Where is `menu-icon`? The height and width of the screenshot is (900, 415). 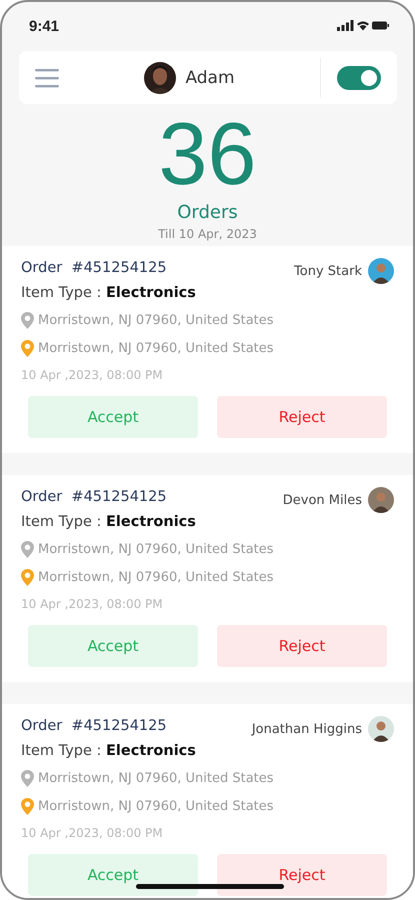 menu-icon is located at coordinates (47, 78).